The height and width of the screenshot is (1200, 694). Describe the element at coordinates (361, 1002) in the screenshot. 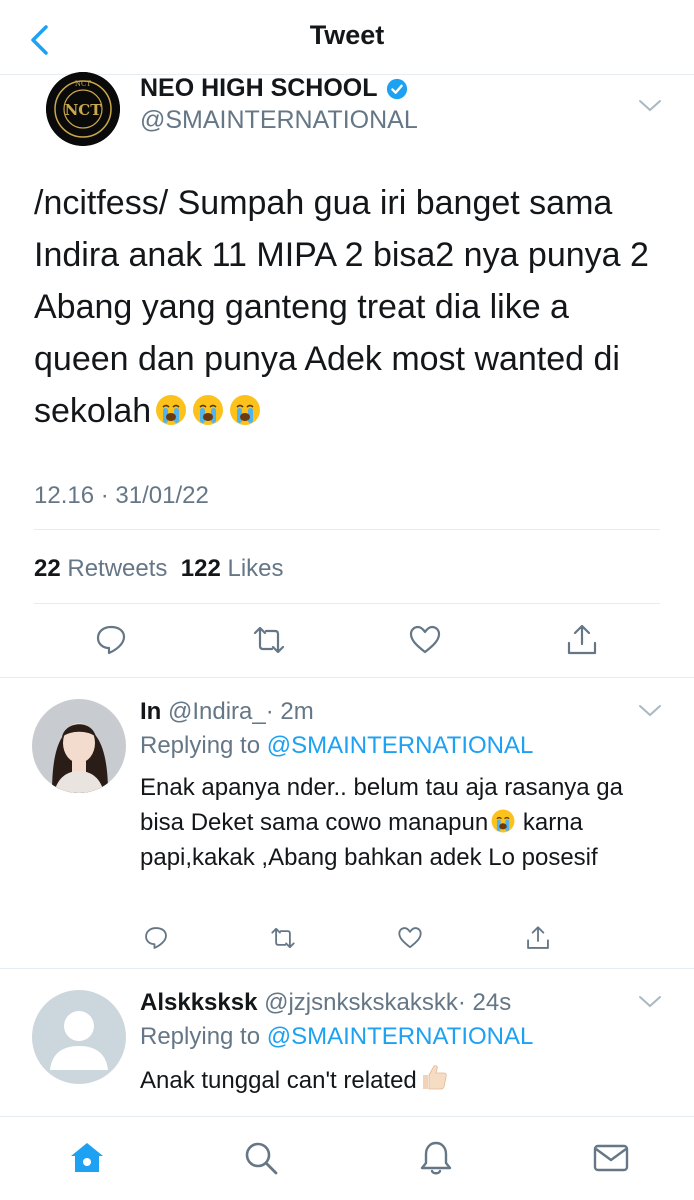

I see `author-handle: @jzjsnkskskakskk` at that location.